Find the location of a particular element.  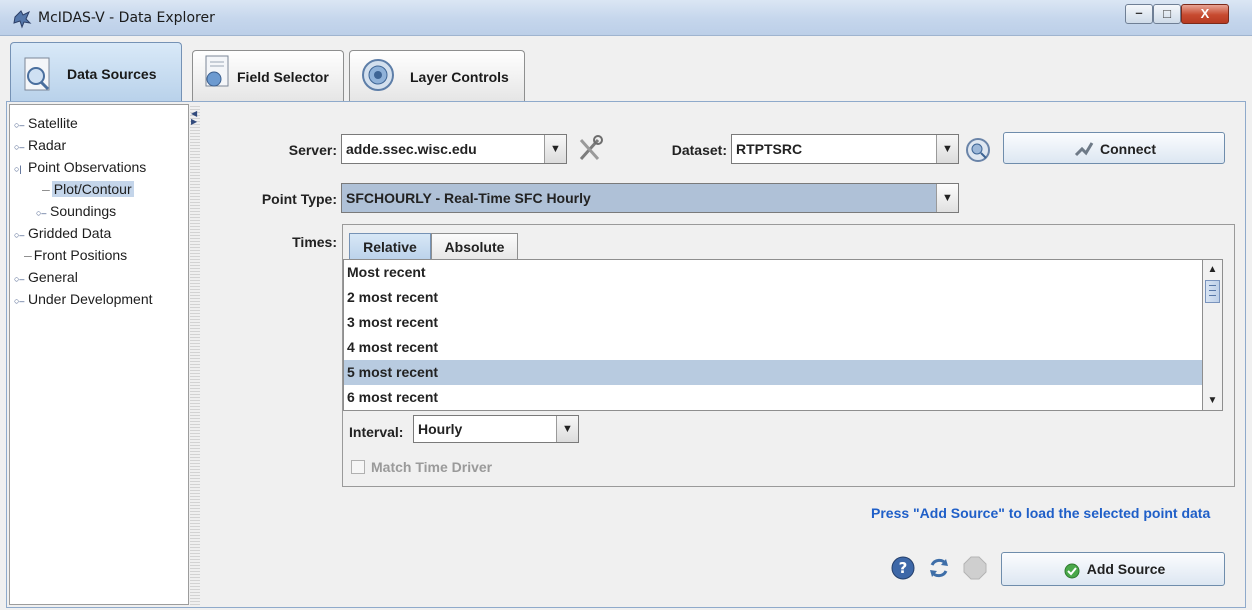

server-value: adde.ssec.wisc.edu is located at coordinates (411, 149).